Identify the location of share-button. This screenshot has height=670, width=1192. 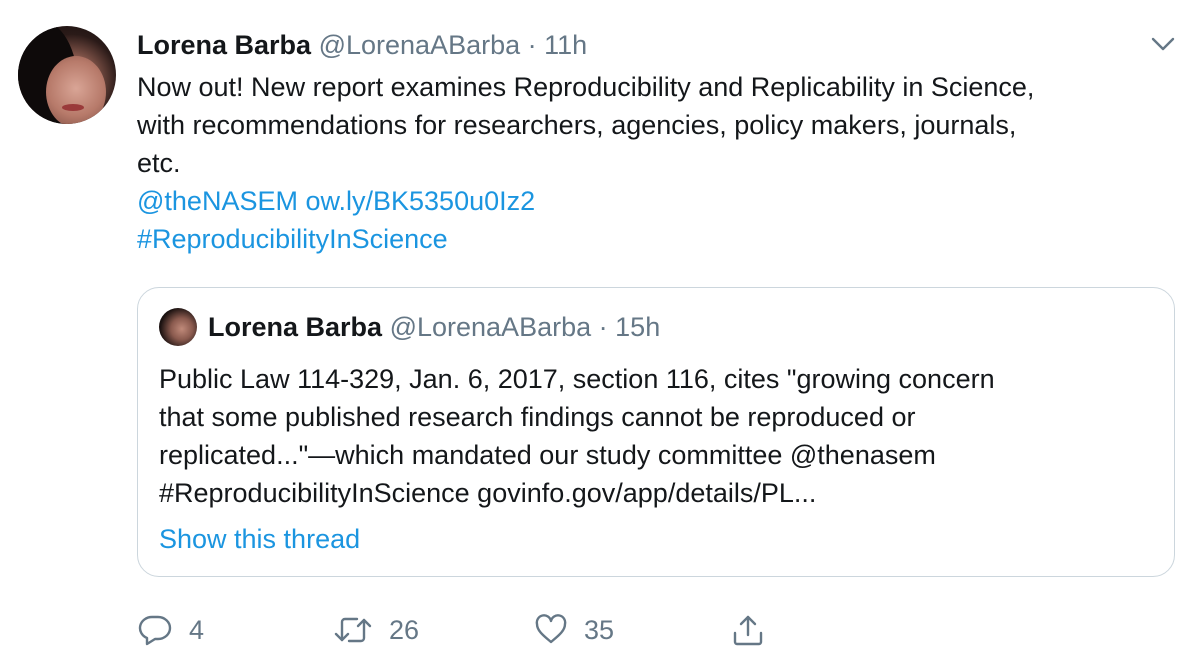
(748, 630).